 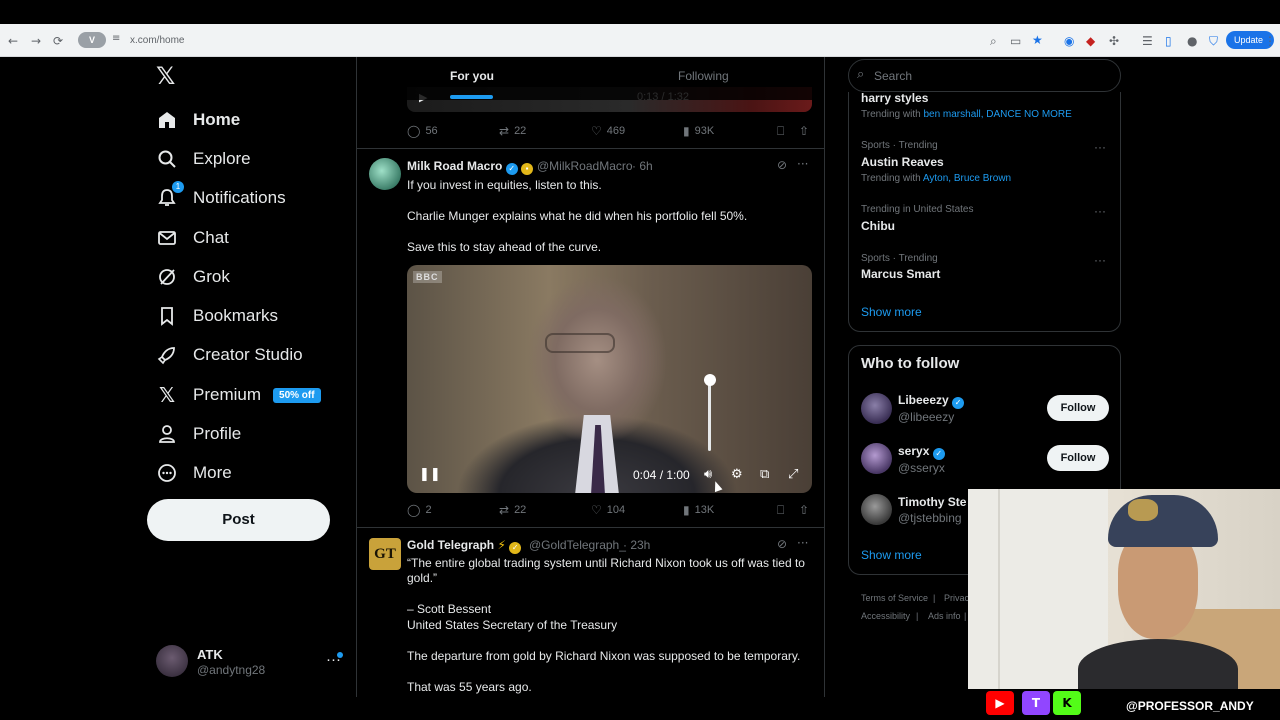 What do you see at coordinates (385, 554) in the screenshot?
I see `tweet-avatar: GT` at bounding box center [385, 554].